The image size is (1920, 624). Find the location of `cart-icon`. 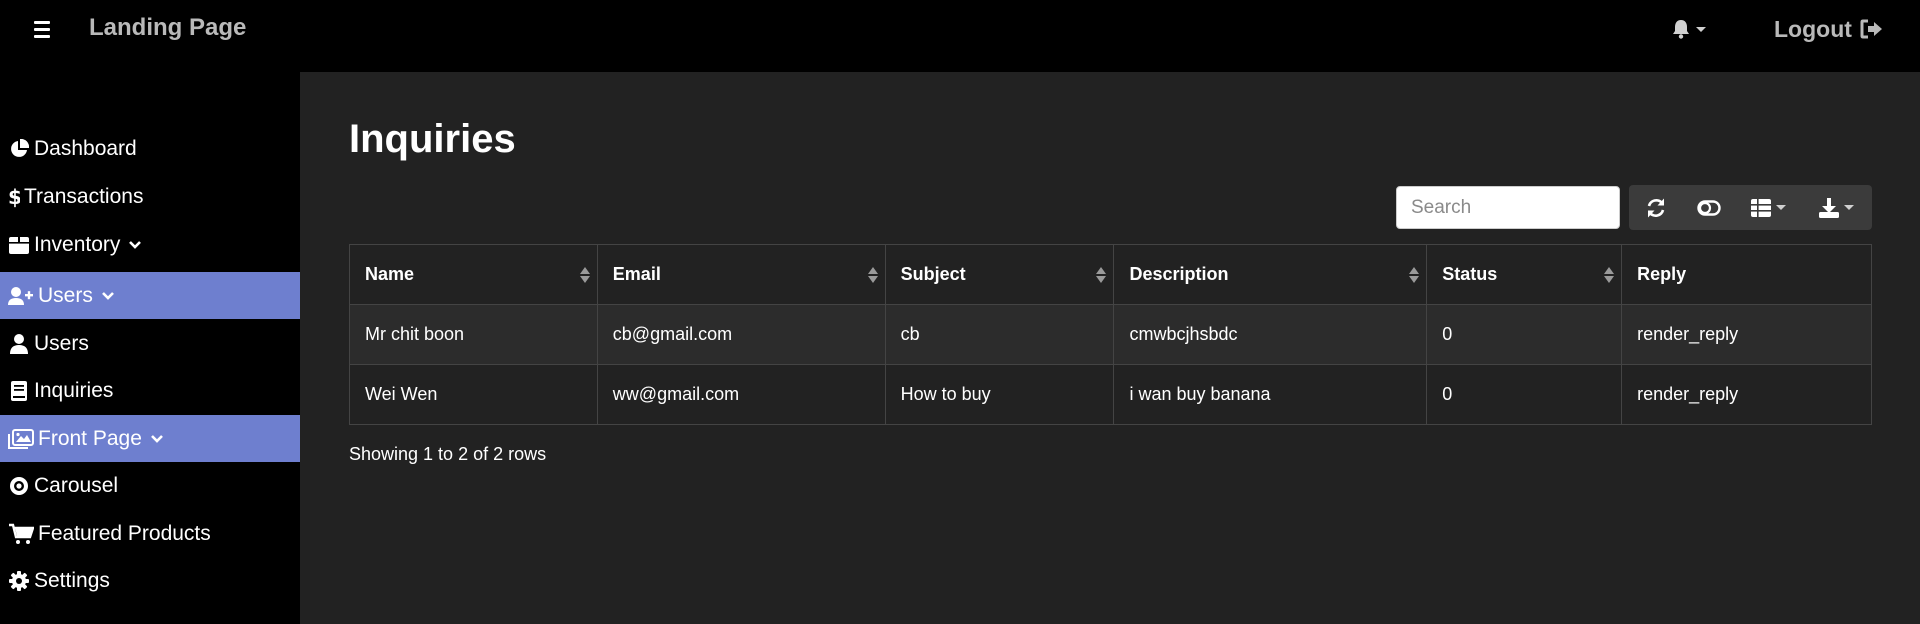

cart-icon is located at coordinates (21, 534).